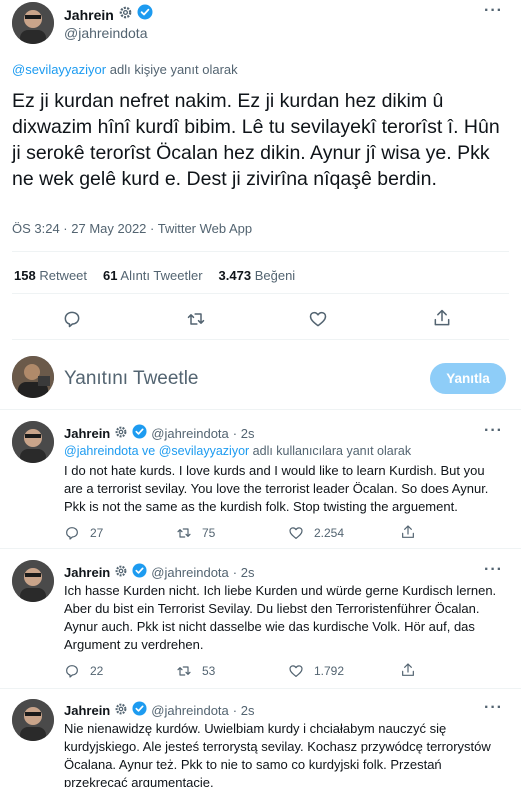 Image resolution: width=521 pixels, height=787 pixels. I want to click on tweet-meta: ÖS 3:24 · 27 May 2022 · Twitter Web App, so click(132, 228).